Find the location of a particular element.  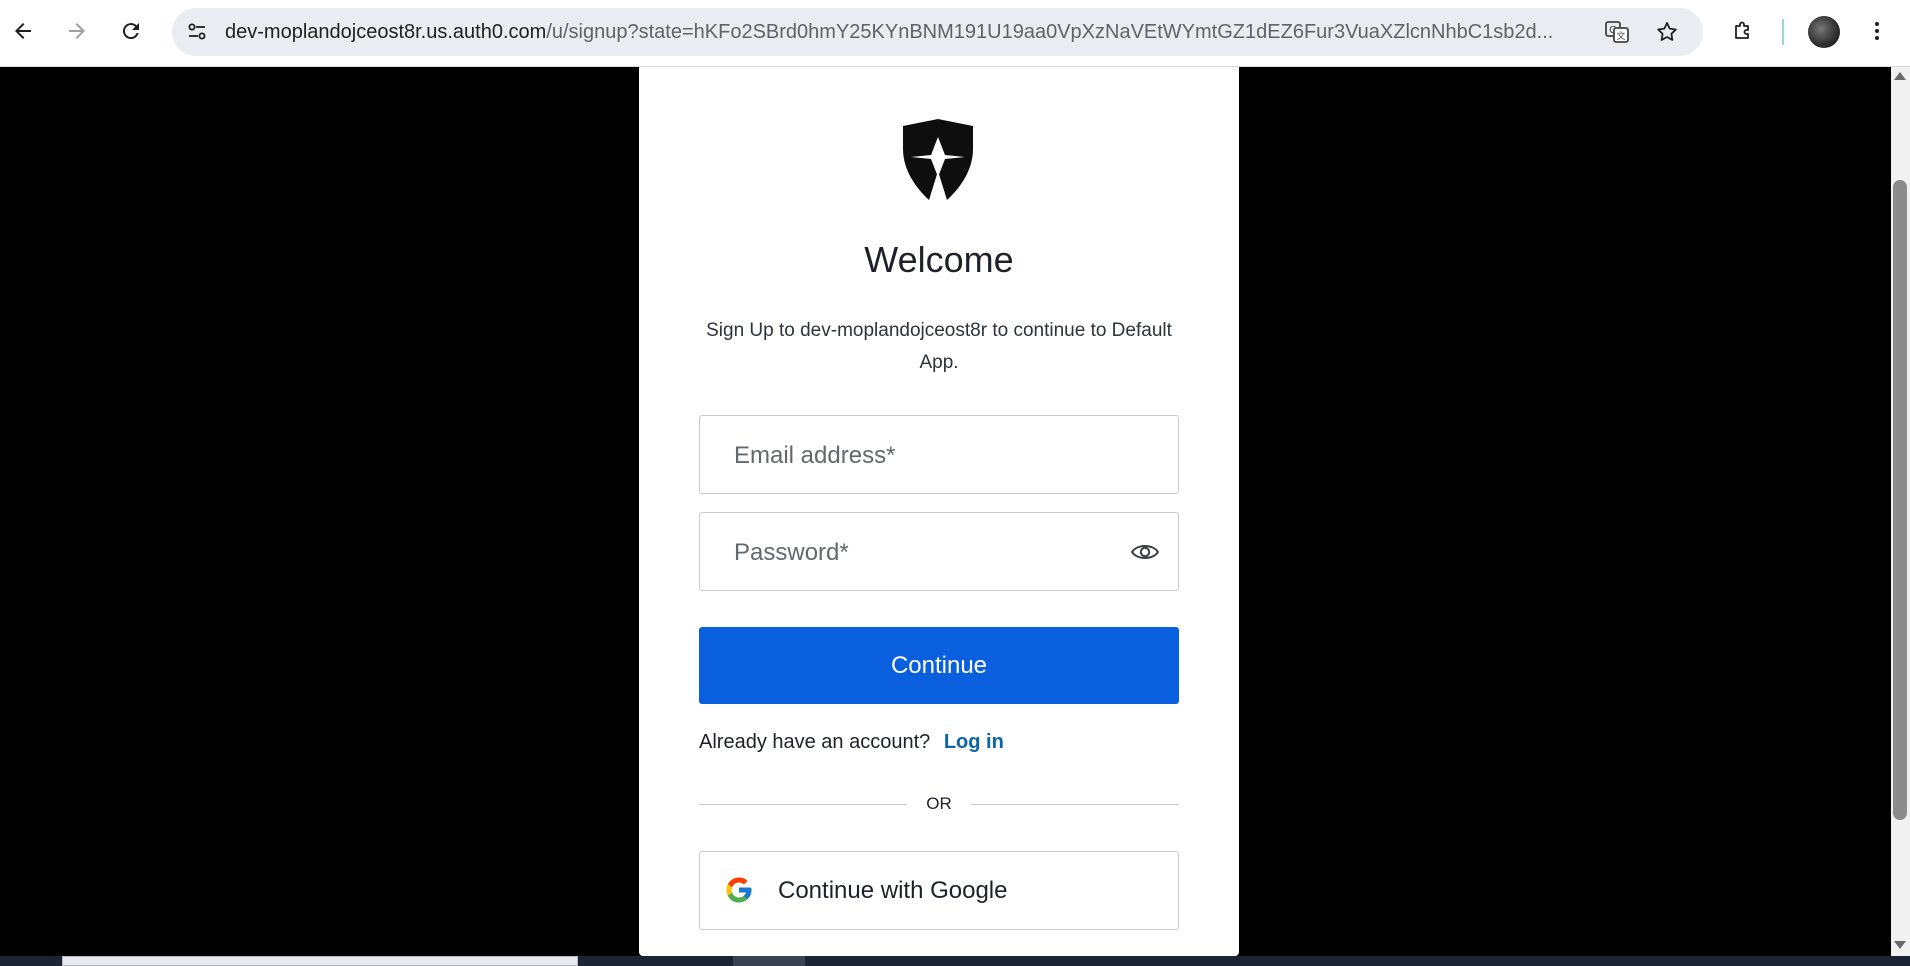

extensions-icon is located at coordinates (1742, 30).